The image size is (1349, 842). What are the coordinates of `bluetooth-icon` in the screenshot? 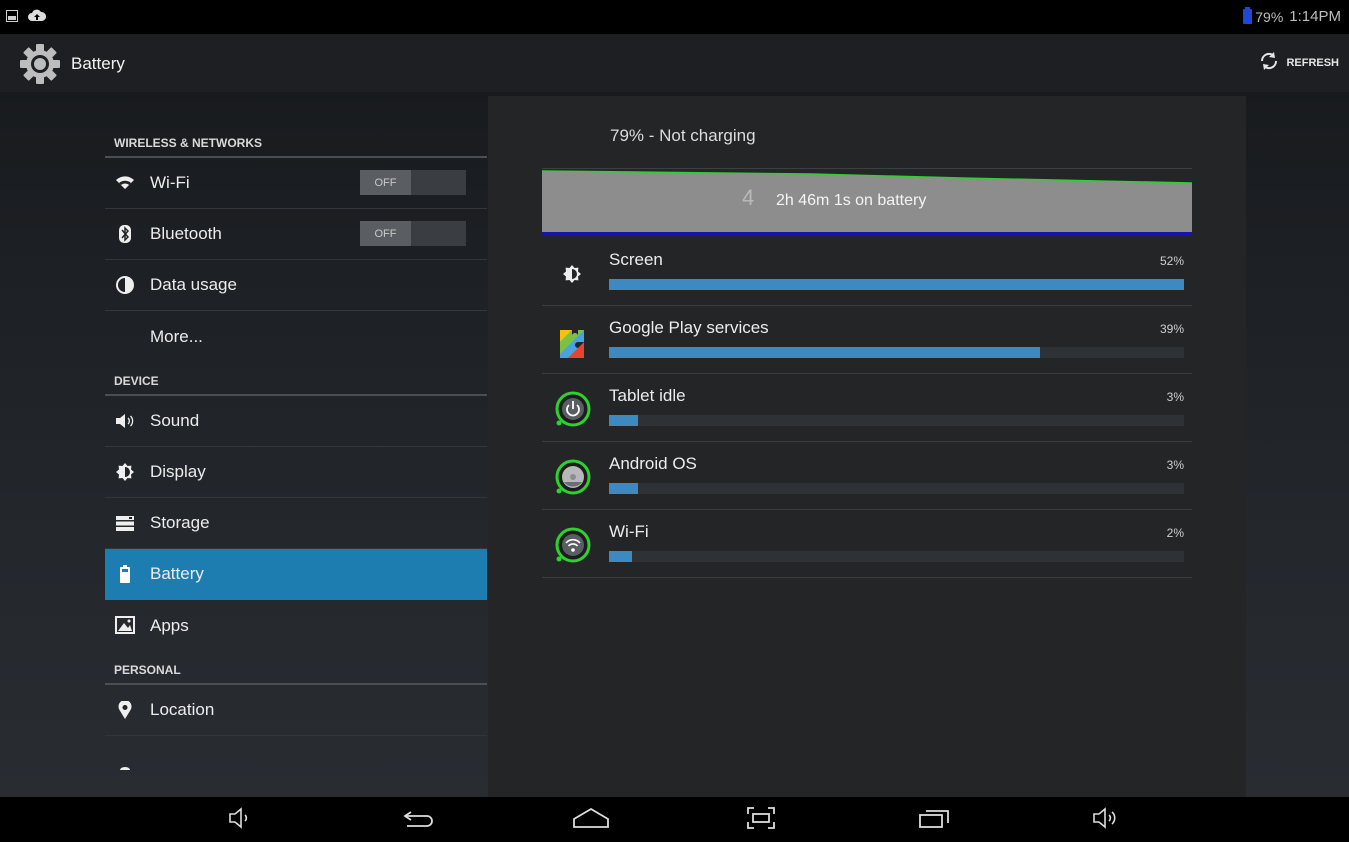 It's located at (125, 234).